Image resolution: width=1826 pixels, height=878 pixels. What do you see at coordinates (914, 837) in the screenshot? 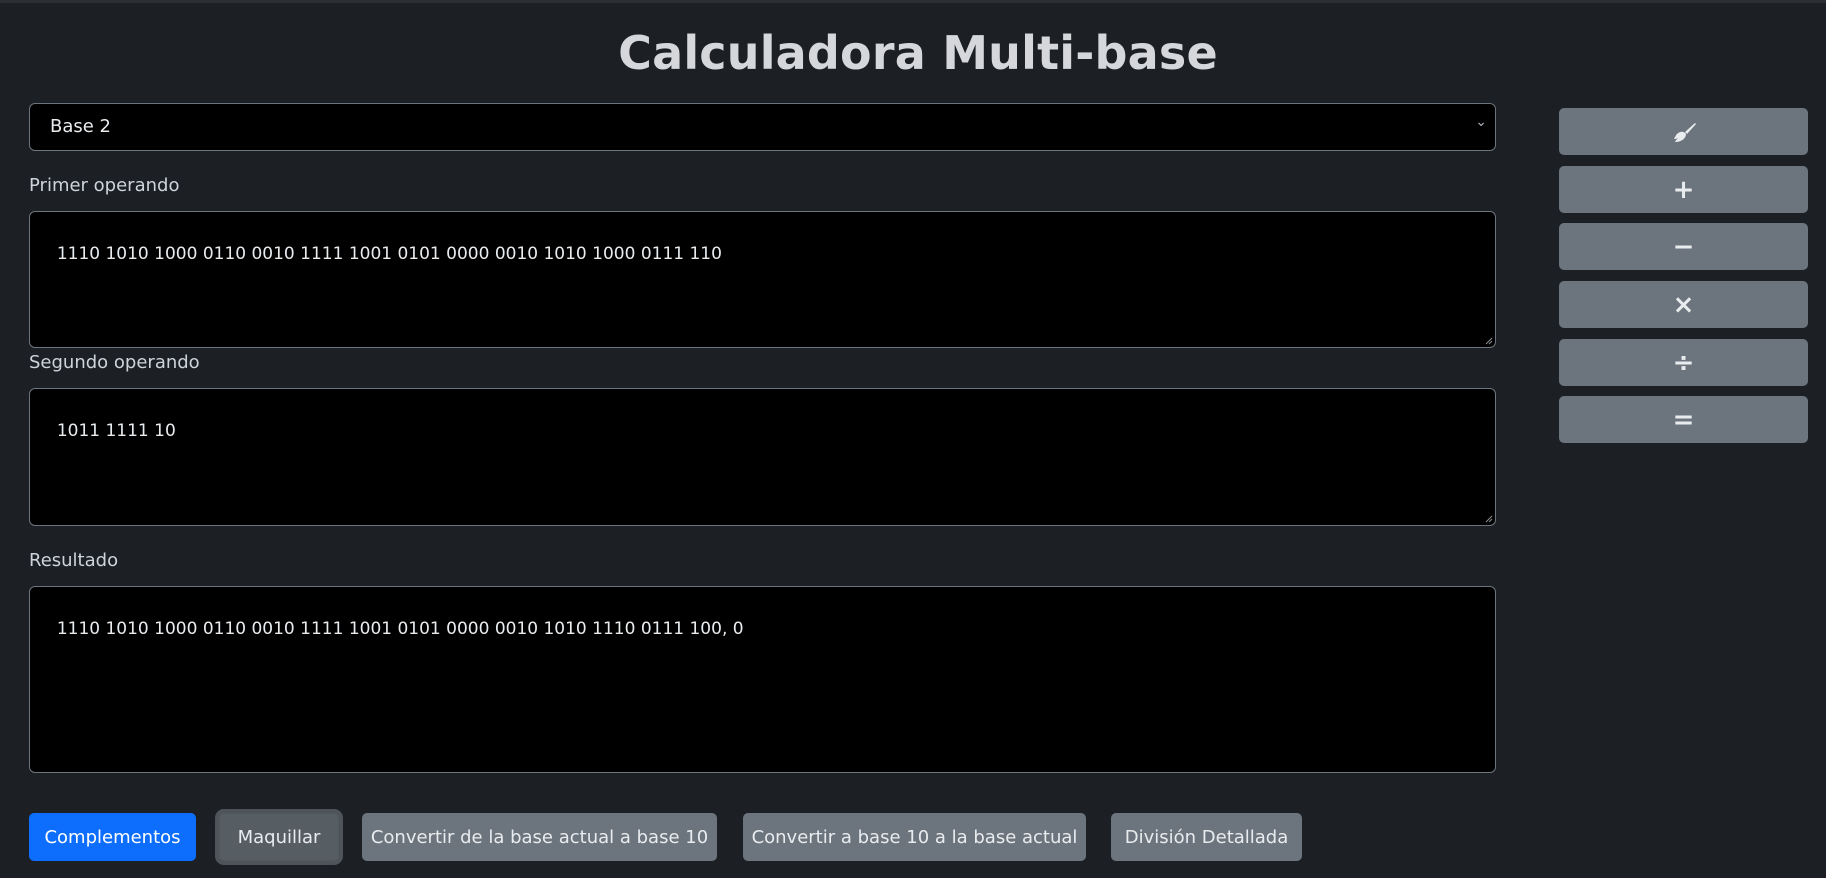
I see `convert-from-base10-button: Convertir a base 10 a la base actual` at bounding box center [914, 837].